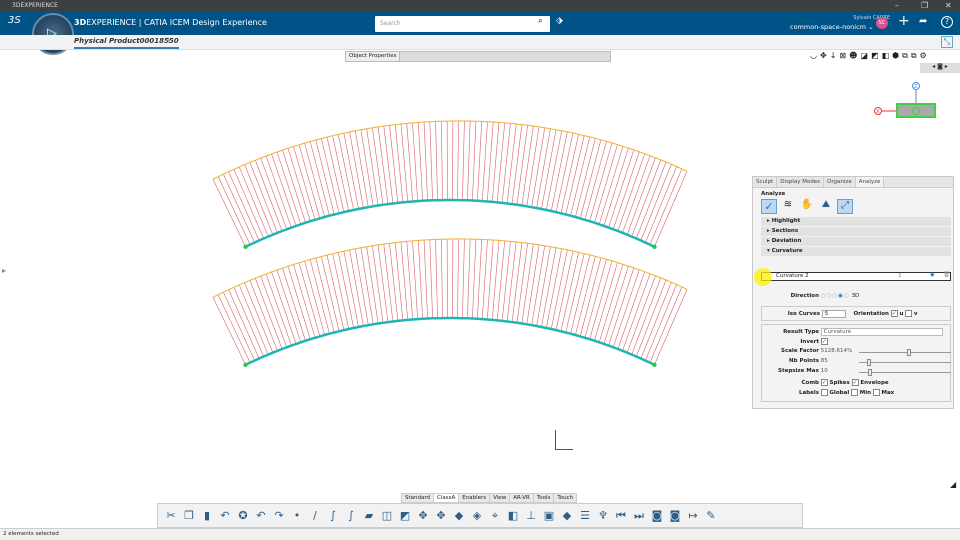 The image size is (960, 540). What do you see at coordinates (521, 498) in the screenshot?
I see `tab-ar-vr: AR-VR` at bounding box center [521, 498].